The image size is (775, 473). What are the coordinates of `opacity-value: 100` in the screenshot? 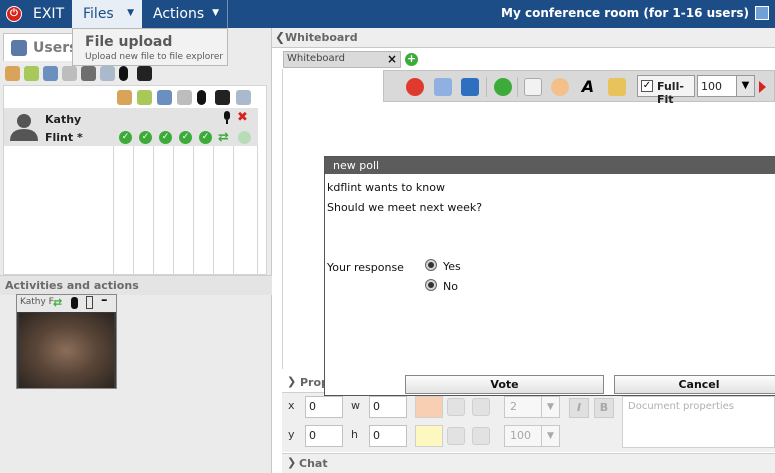 It's located at (520, 435).